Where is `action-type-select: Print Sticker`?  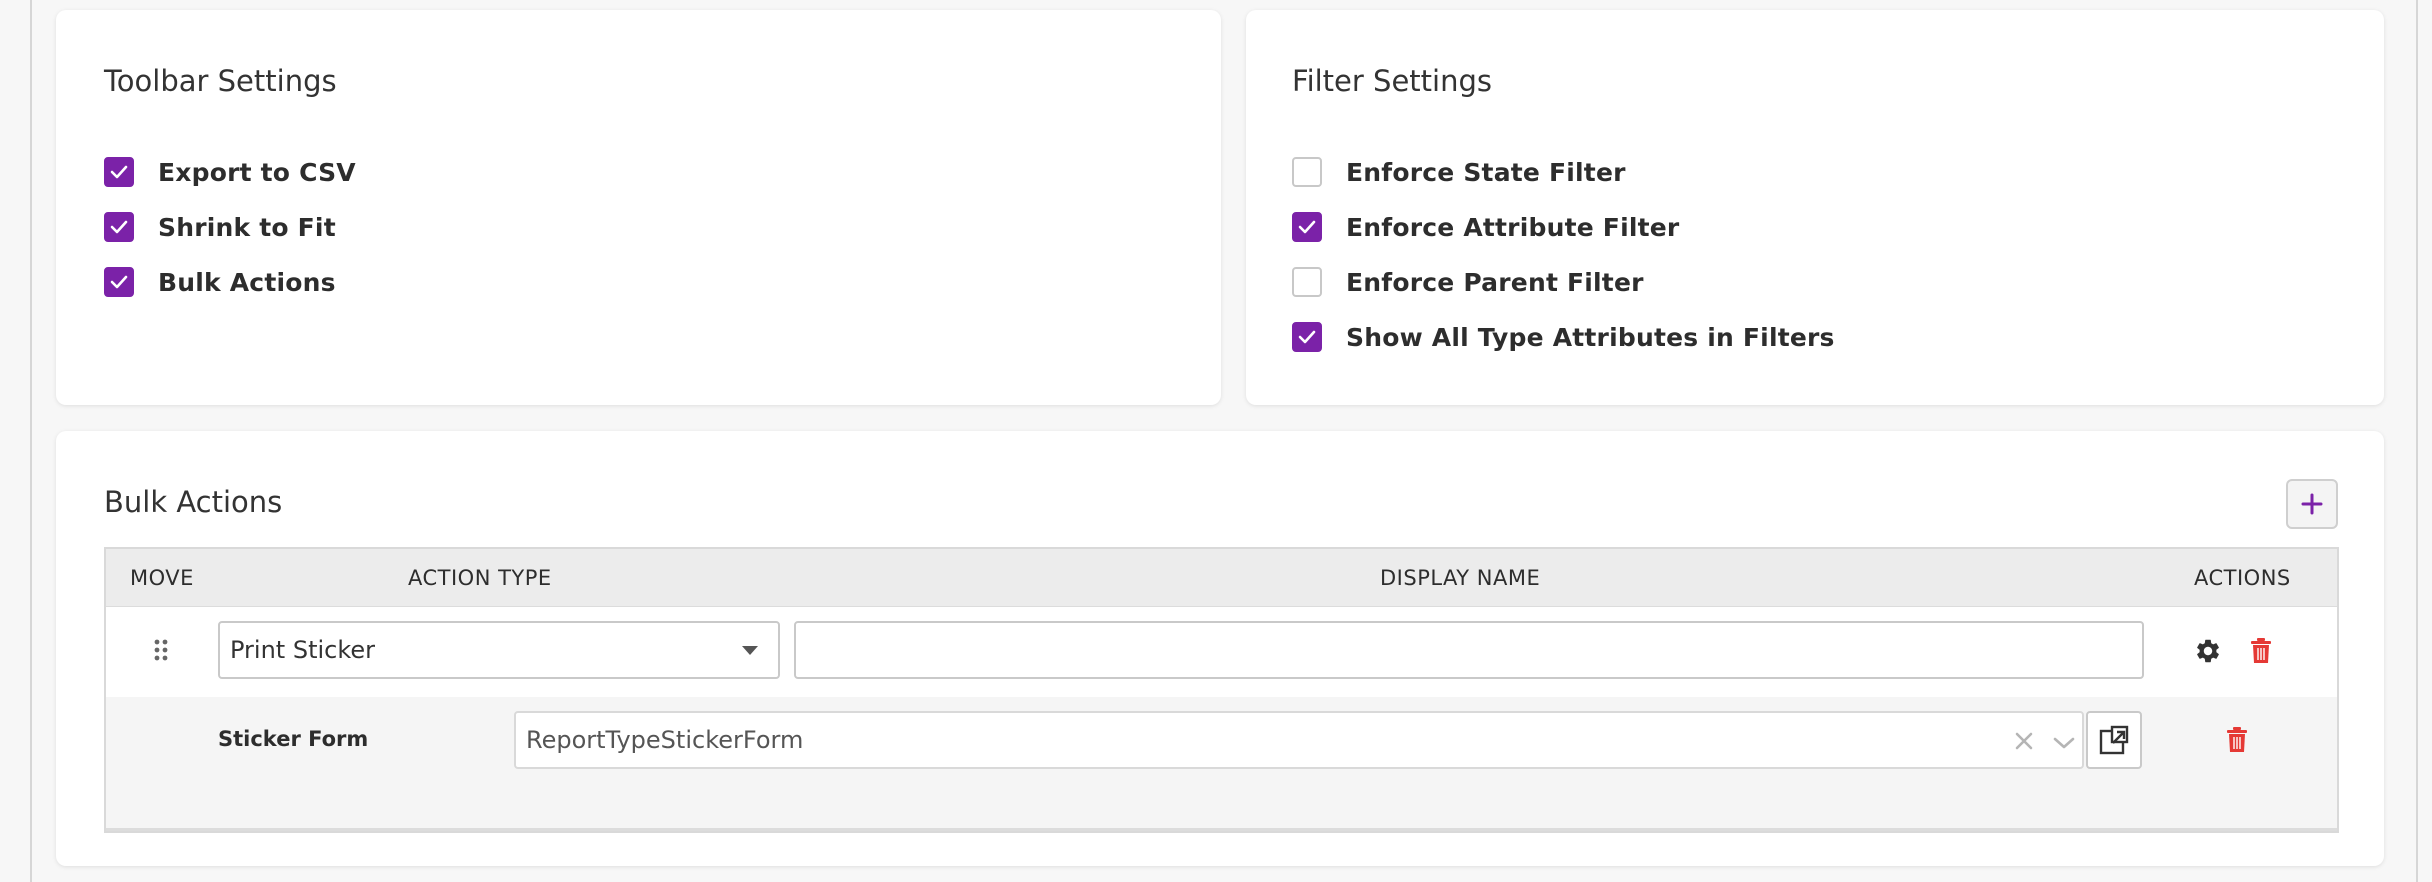 action-type-select: Print Sticker is located at coordinates (499, 650).